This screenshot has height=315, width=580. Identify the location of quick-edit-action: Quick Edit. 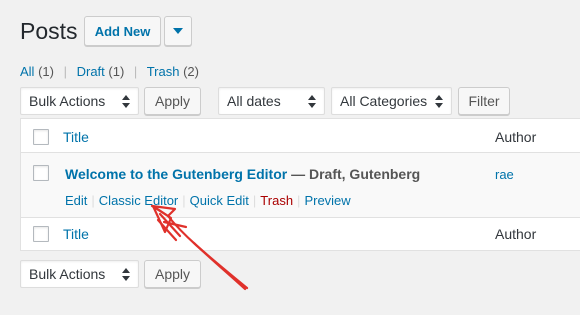
(219, 200).